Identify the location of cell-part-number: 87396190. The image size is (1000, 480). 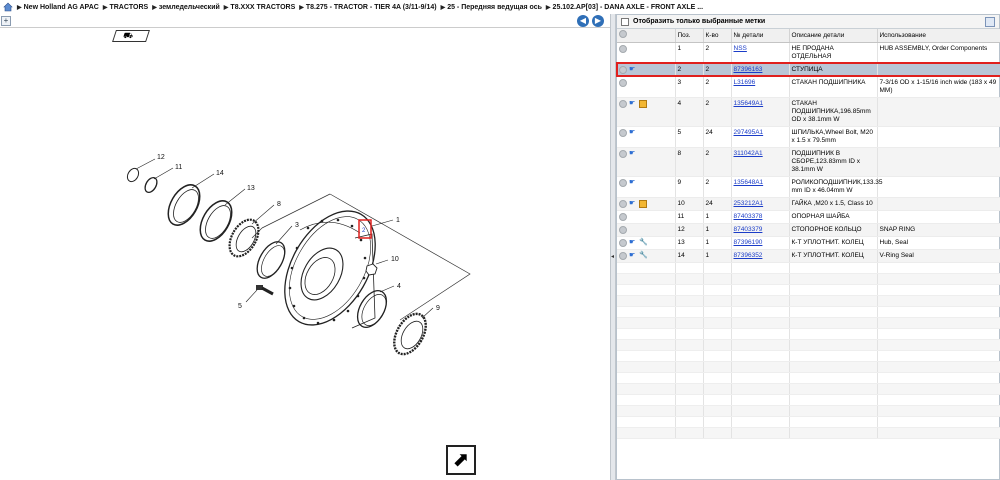
(760, 243).